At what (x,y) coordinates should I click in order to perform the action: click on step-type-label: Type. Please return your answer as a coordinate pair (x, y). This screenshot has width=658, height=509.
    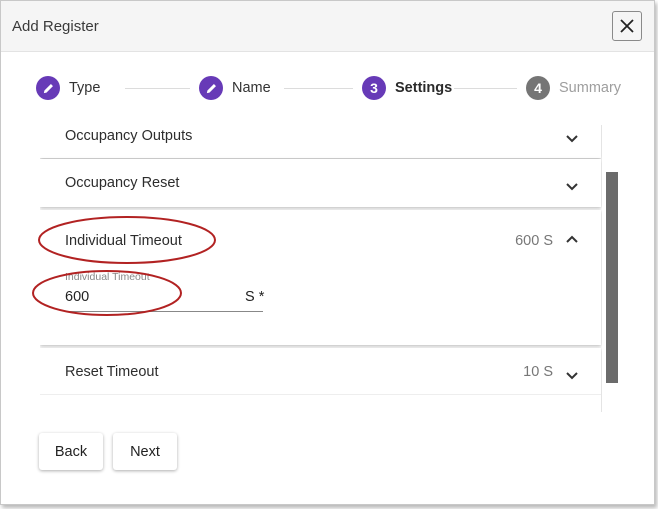
    Looking at the image, I should click on (85, 88).